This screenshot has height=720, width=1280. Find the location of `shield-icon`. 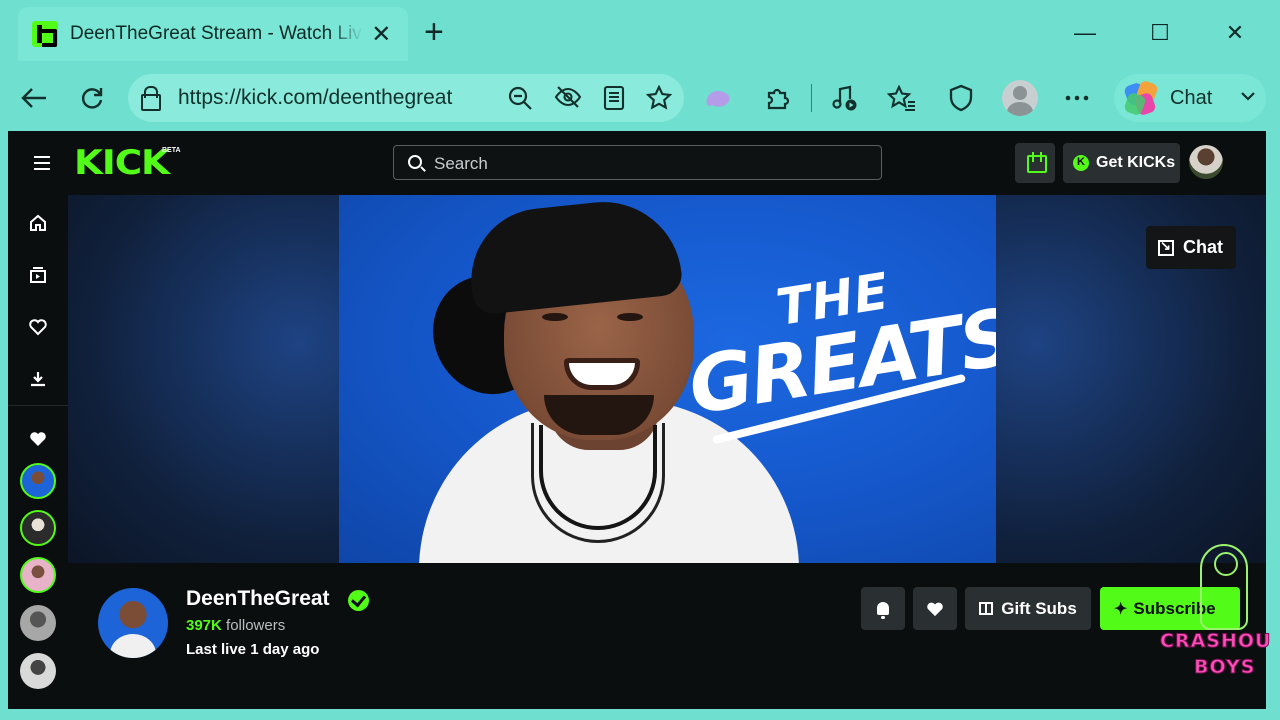

shield-icon is located at coordinates (961, 98).